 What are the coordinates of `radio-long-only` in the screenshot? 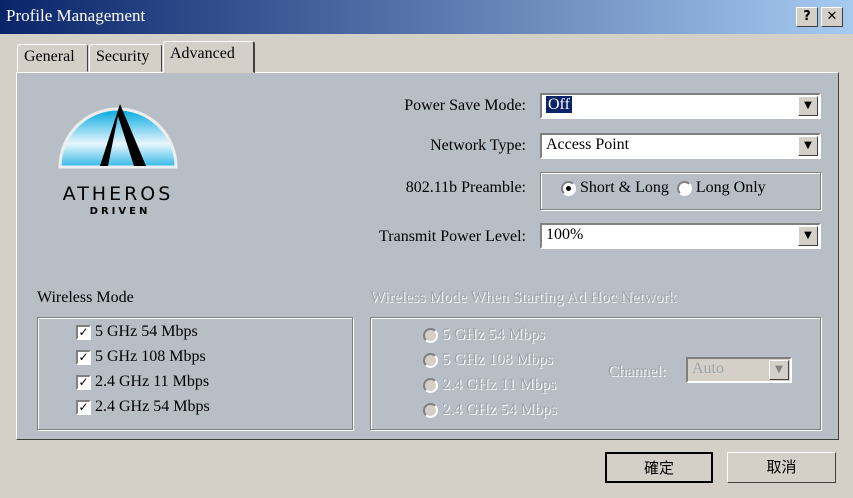 It's located at (684, 188).